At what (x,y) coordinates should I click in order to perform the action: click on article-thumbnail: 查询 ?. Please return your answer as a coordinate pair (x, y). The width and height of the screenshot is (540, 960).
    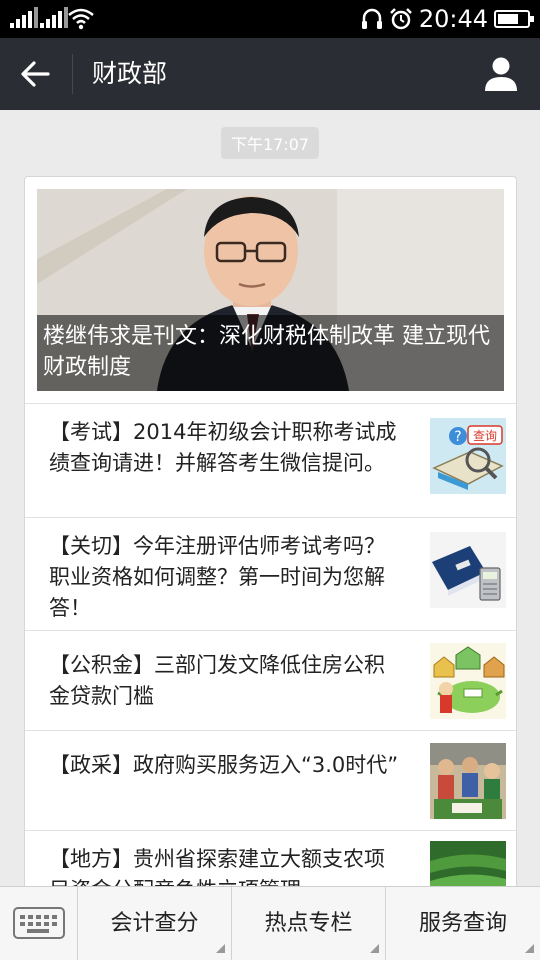
    Looking at the image, I should click on (468, 456).